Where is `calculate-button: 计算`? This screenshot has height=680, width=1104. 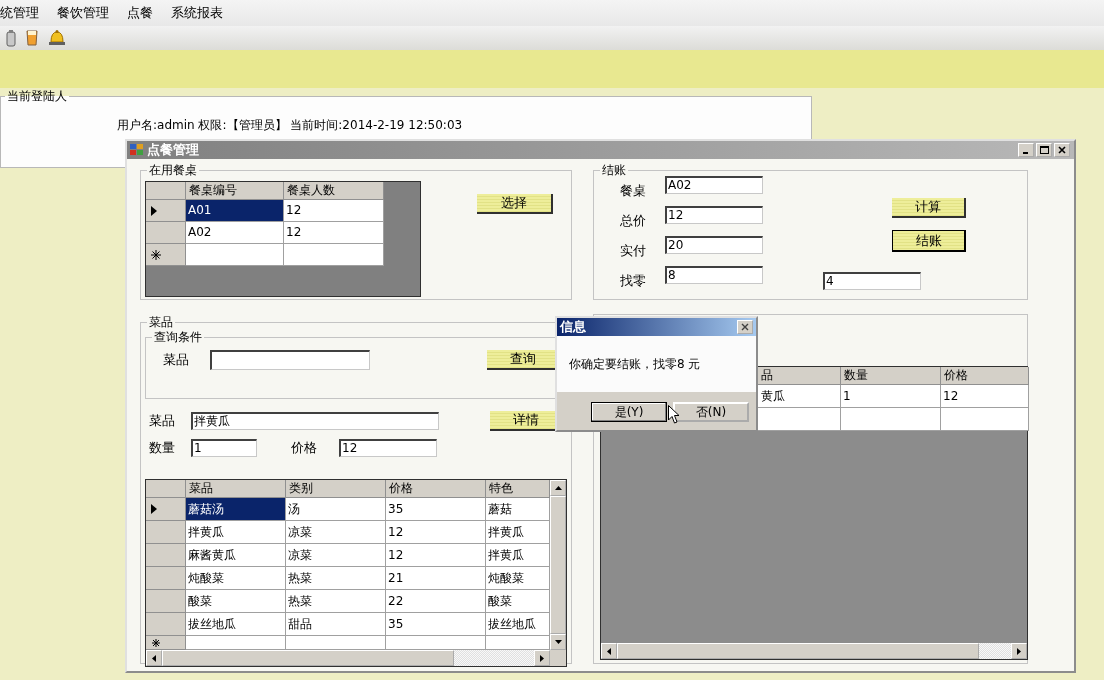
calculate-button: 计算 is located at coordinates (929, 208).